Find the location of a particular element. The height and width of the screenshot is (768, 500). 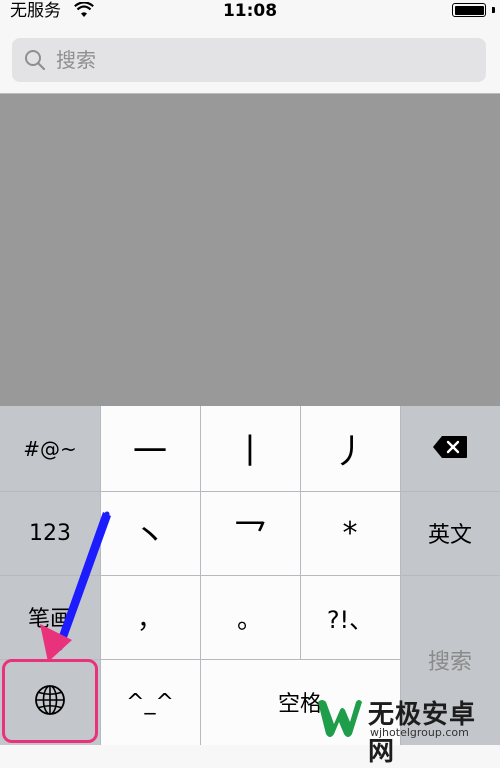

watermark: 无极安卓网 wjhotelgroup.com is located at coordinates (405, 728).